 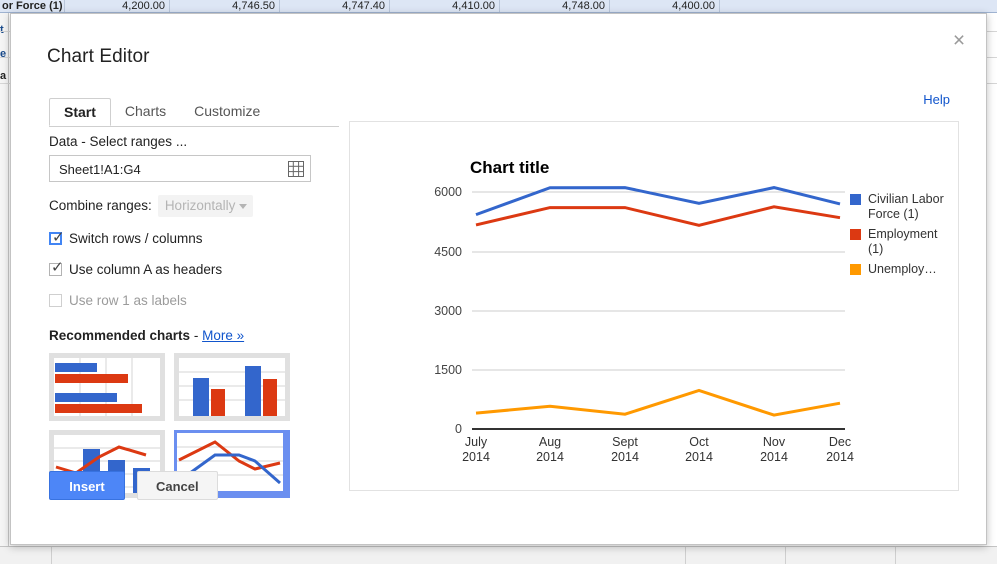 What do you see at coordinates (658, 402) in the screenshot?
I see `series-line-unemployment` at bounding box center [658, 402].